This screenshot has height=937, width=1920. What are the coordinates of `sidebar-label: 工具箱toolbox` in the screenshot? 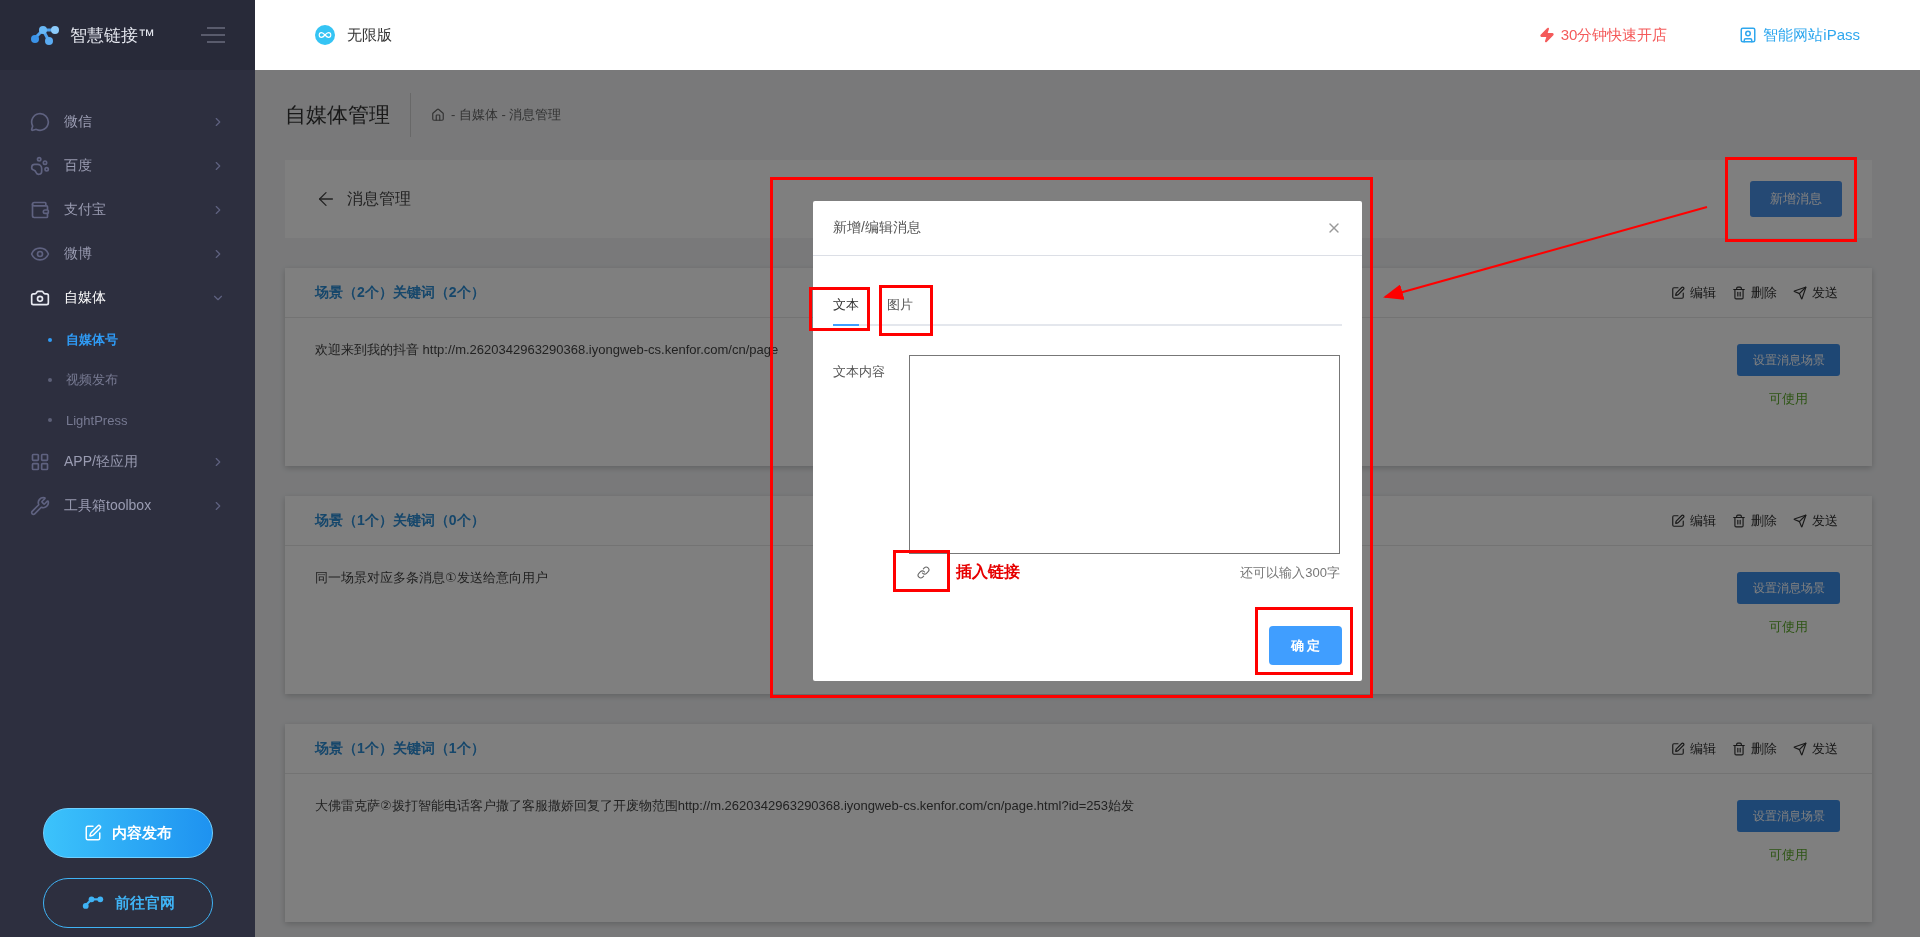 It's located at (108, 506).